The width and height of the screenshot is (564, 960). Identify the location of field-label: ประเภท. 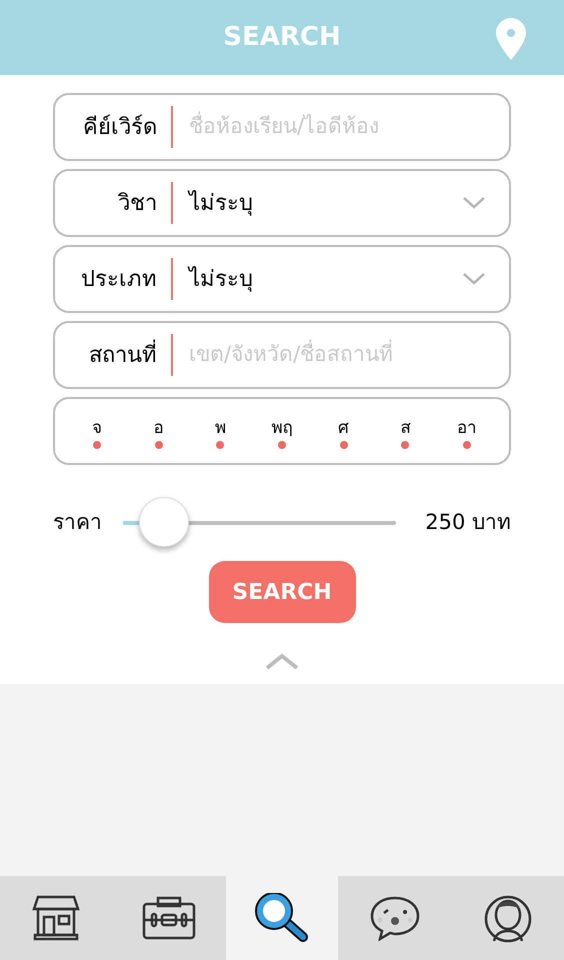
(119, 280).